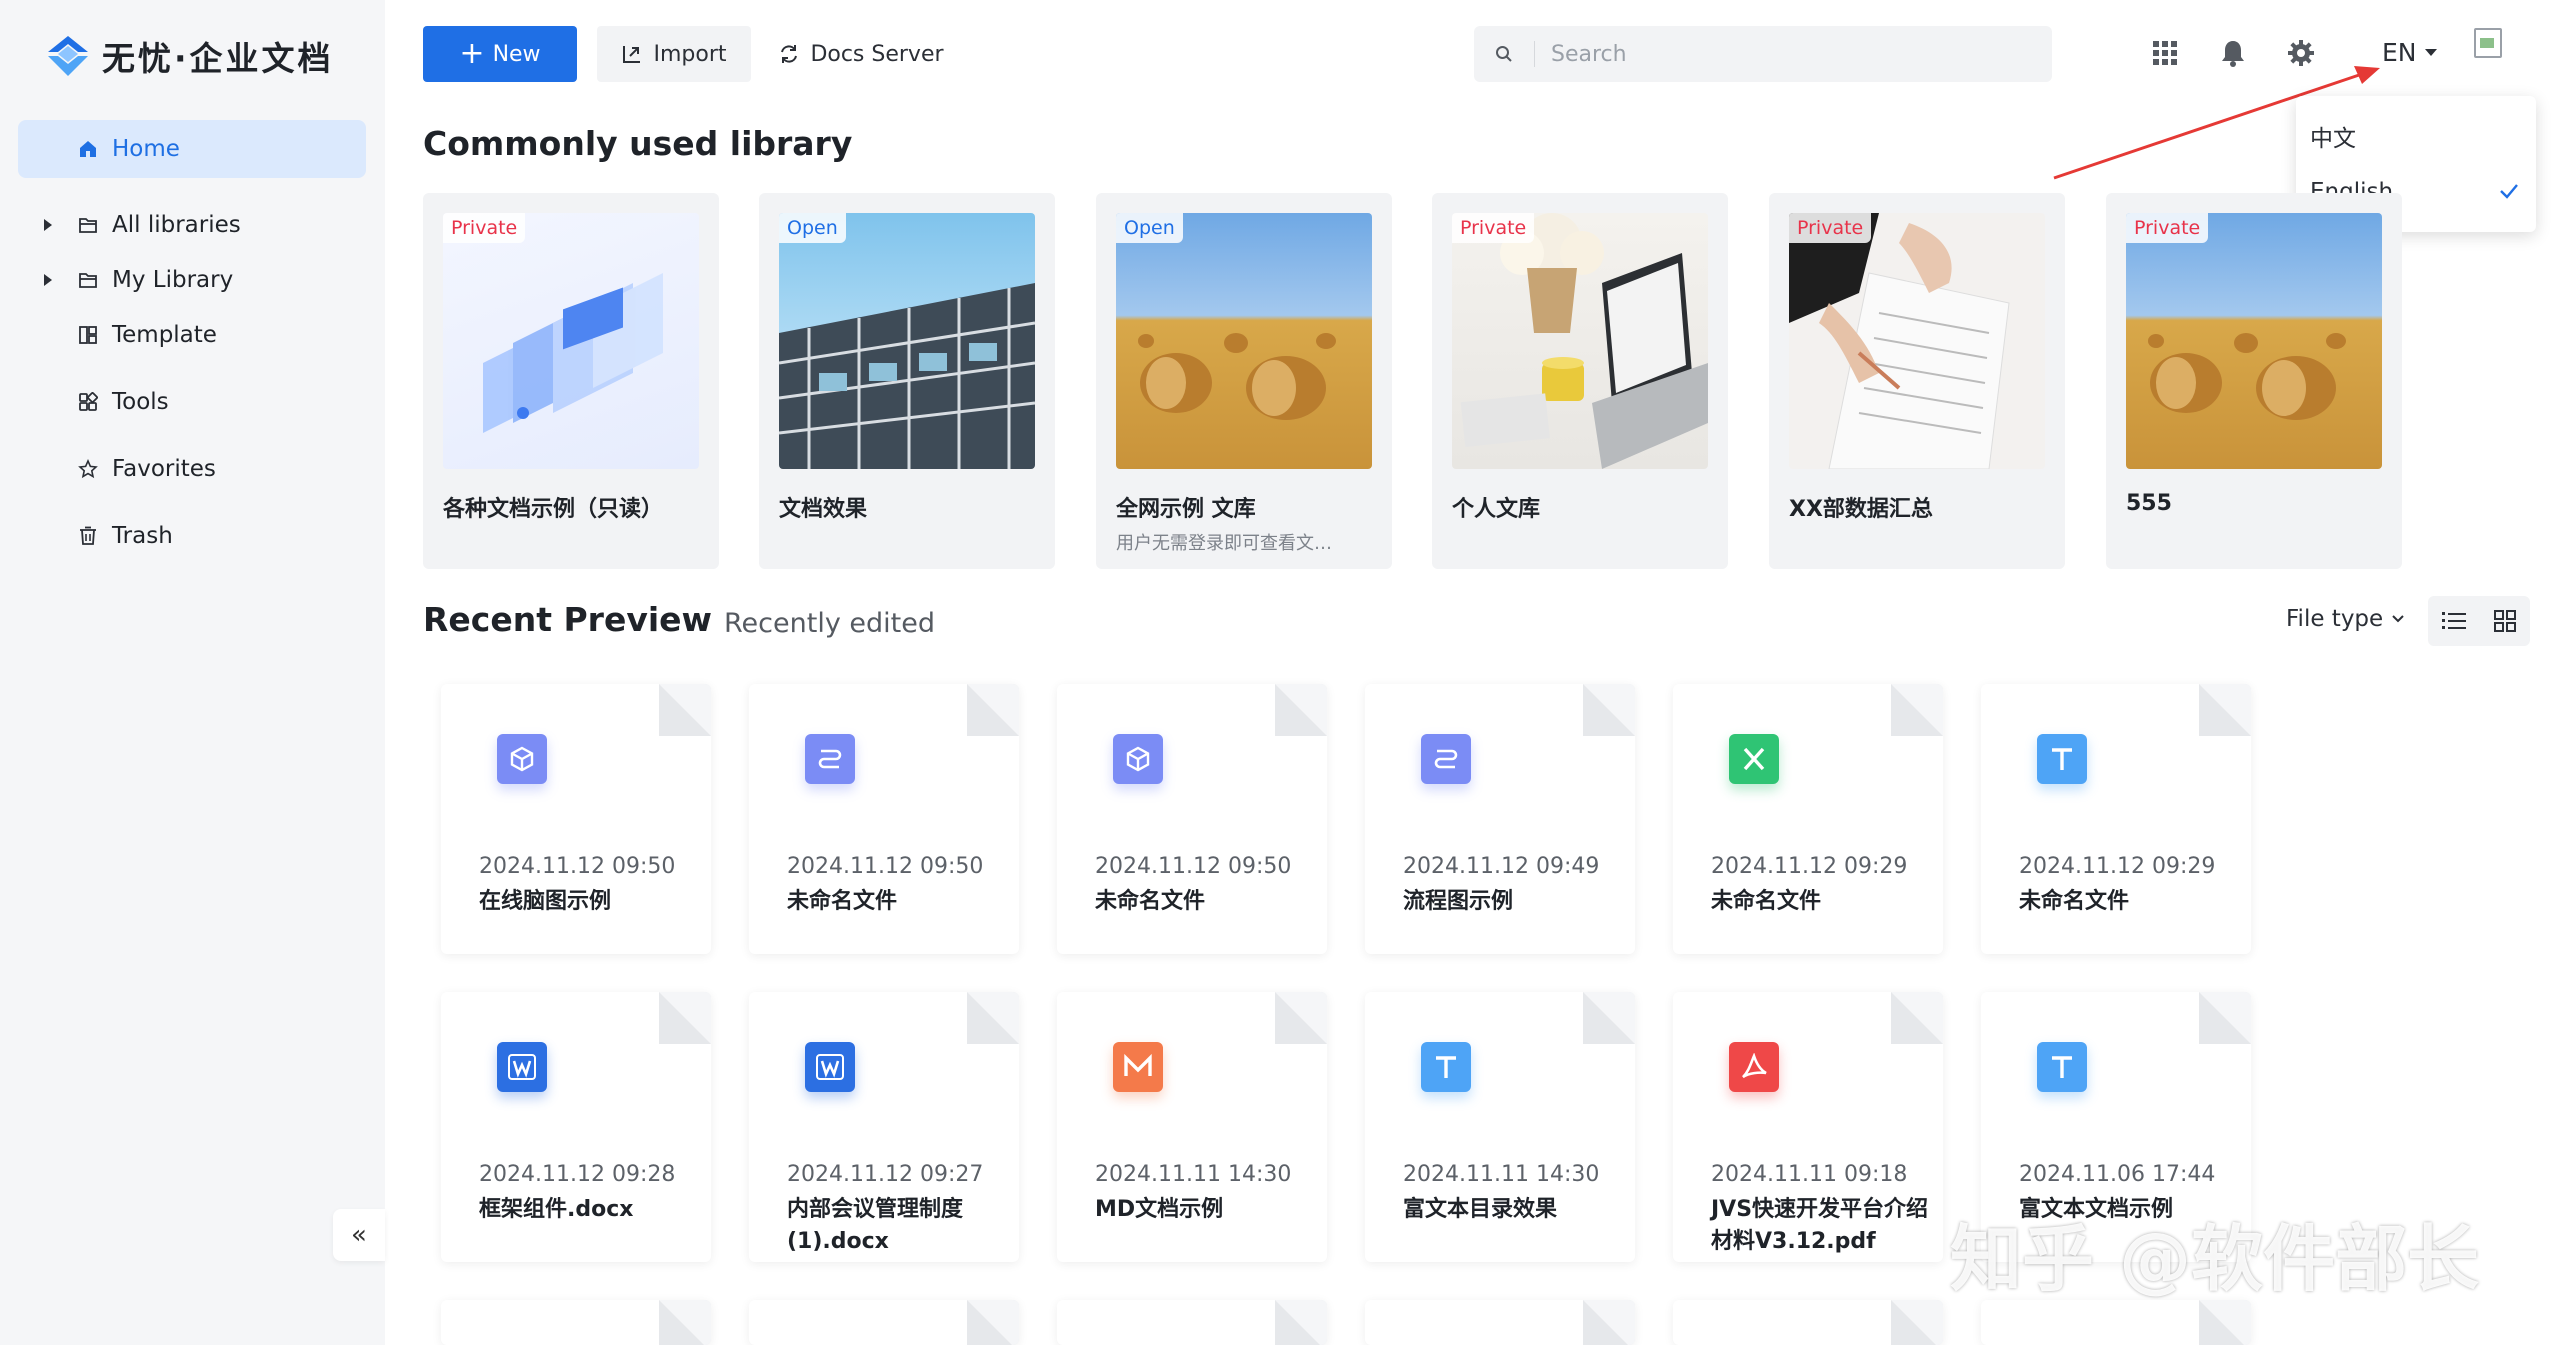 The height and width of the screenshot is (1345, 2559). Describe the element at coordinates (88, 469) in the screenshot. I see `star-icon` at that location.